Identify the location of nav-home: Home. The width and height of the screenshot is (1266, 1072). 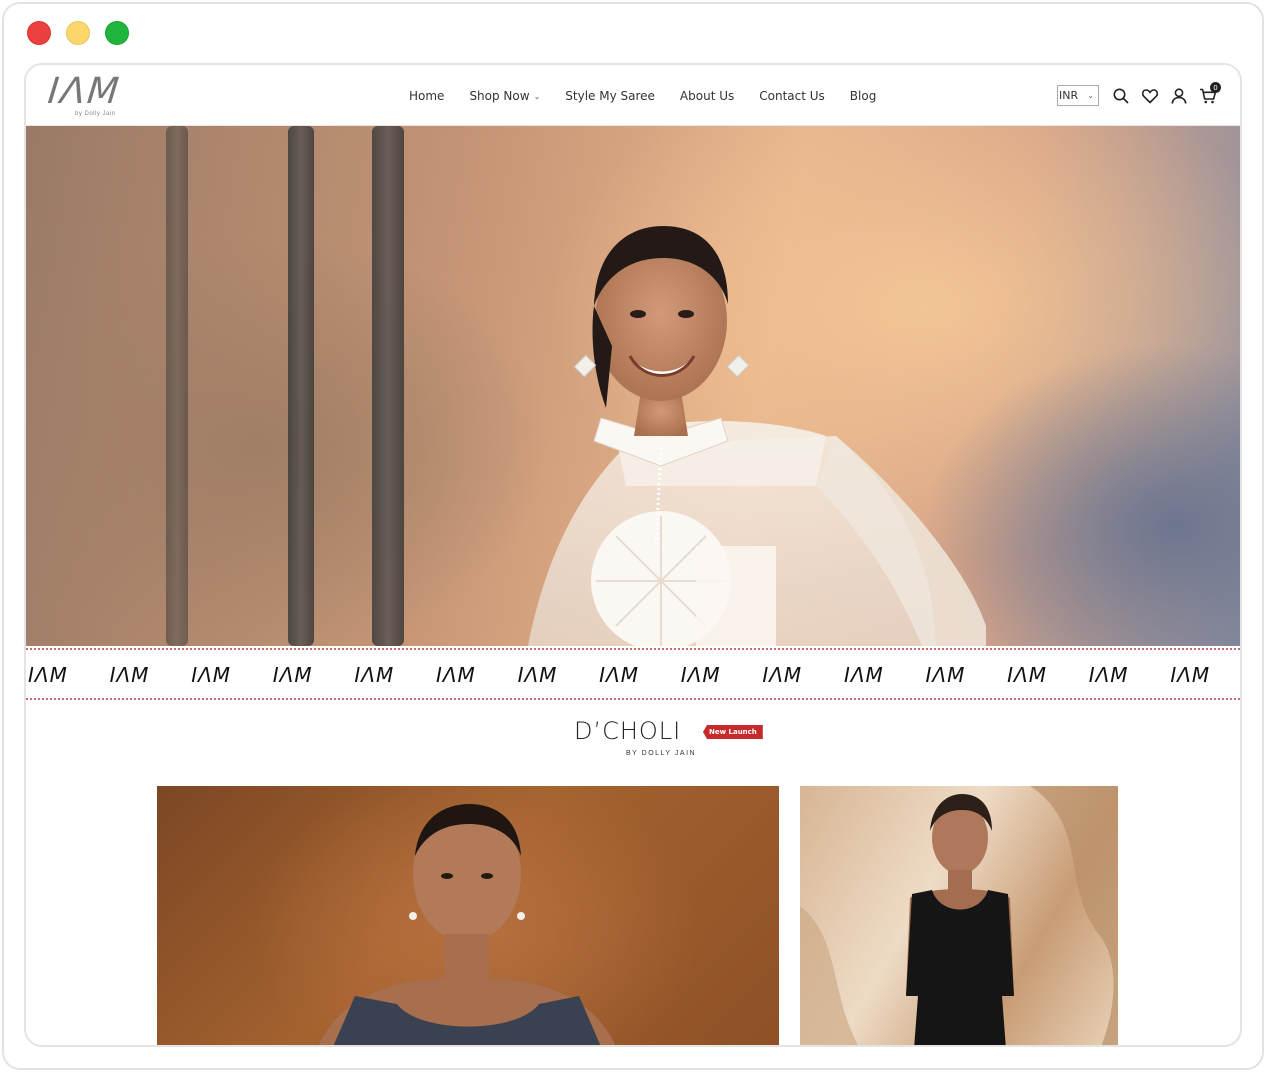
(426, 96).